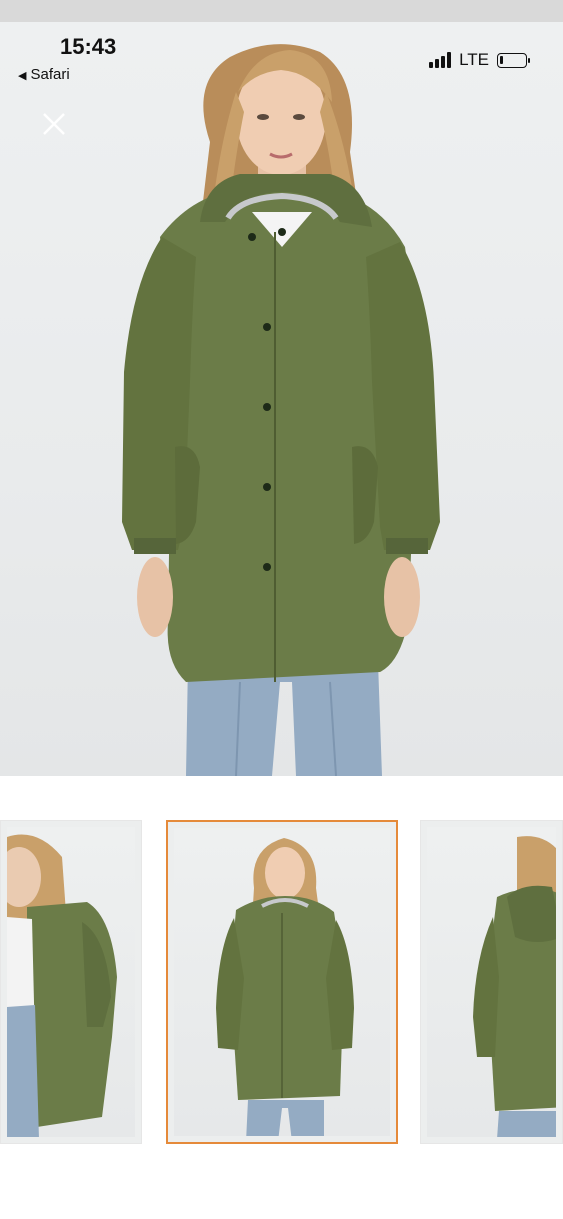 The width and height of the screenshot is (563, 1219). I want to click on status-right-group: LTE, so click(479, 60).